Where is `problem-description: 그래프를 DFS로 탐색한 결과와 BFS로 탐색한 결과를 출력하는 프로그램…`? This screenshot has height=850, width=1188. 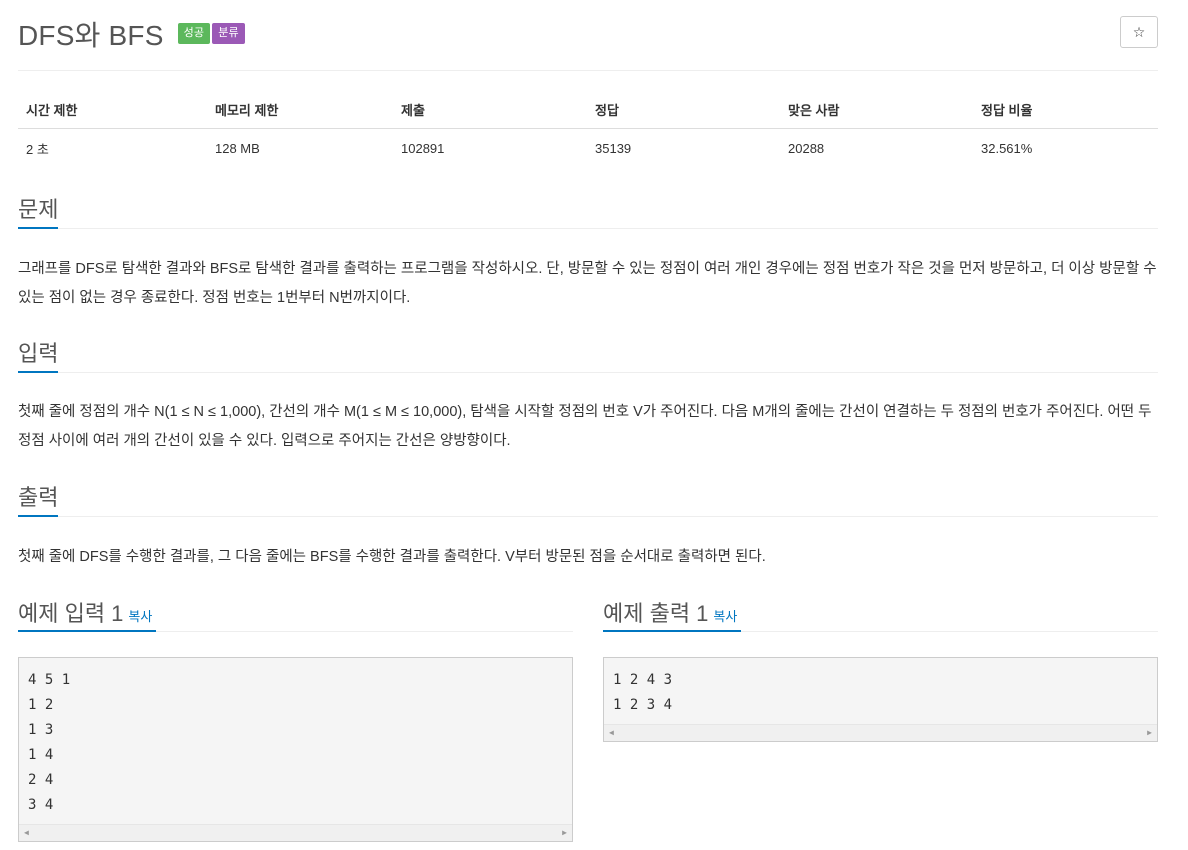 problem-description: 그래프를 DFS로 탐색한 결과와 BFS로 탐색한 결과를 출력하는 프로그램… is located at coordinates (587, 283).